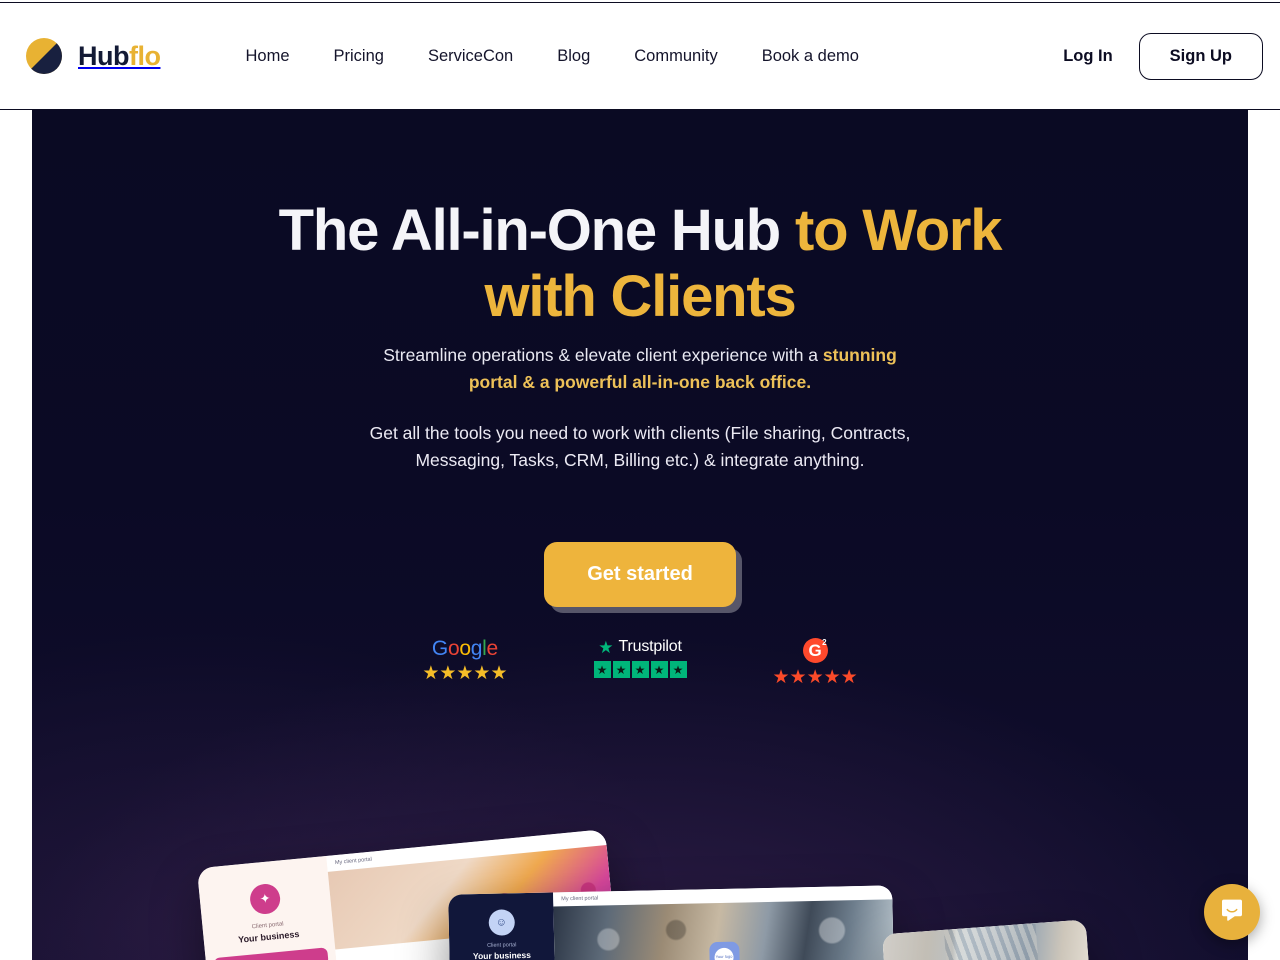  I want to click on get-started-button: Get started, so click(640, 574).